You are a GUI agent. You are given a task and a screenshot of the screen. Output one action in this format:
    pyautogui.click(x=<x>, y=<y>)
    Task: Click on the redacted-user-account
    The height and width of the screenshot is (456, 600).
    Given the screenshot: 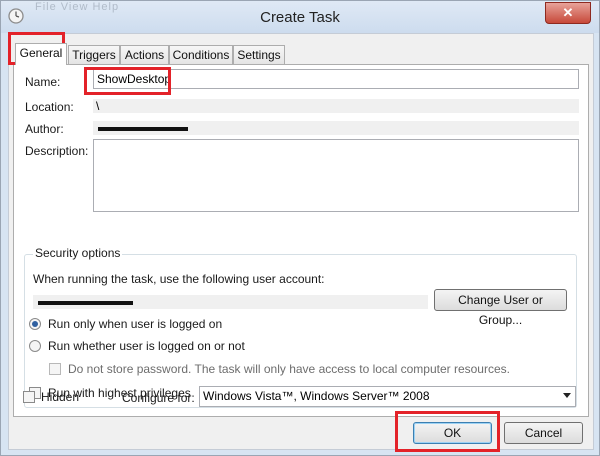 What is the action you would take?
    pyautogui.click(x=85, y=303)
    